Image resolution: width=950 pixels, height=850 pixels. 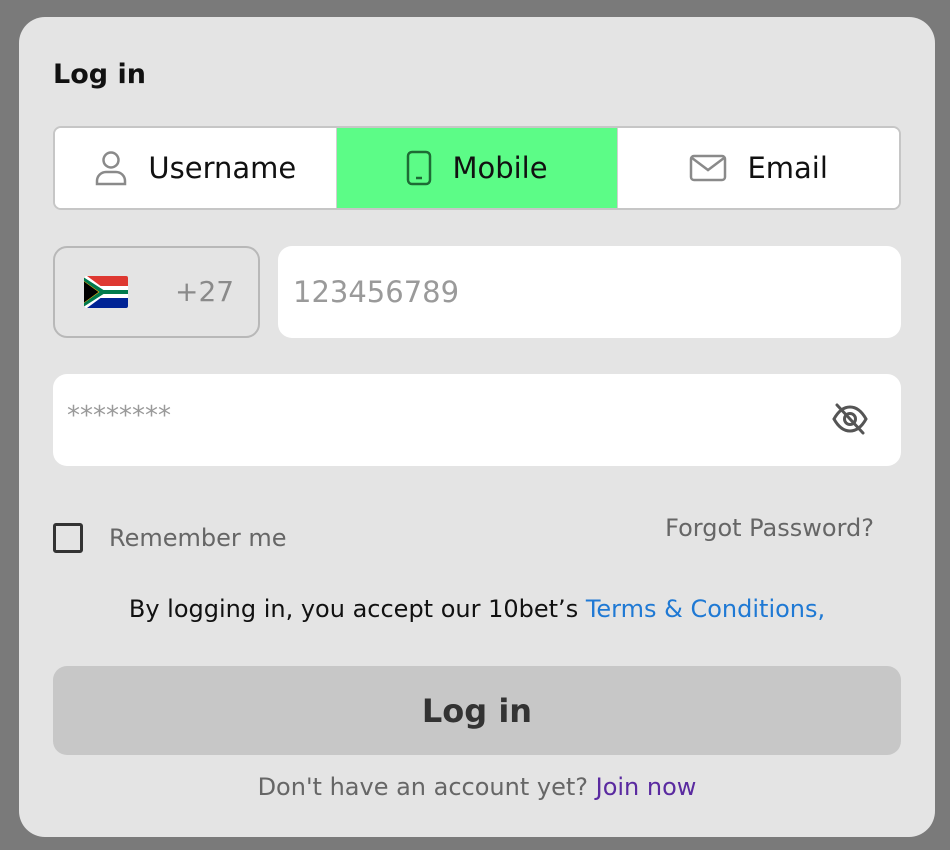 What do you see at coordinates (850, 421) in the screenshot?
I see `eye-slash-icon` at bounding box center [850, 421].